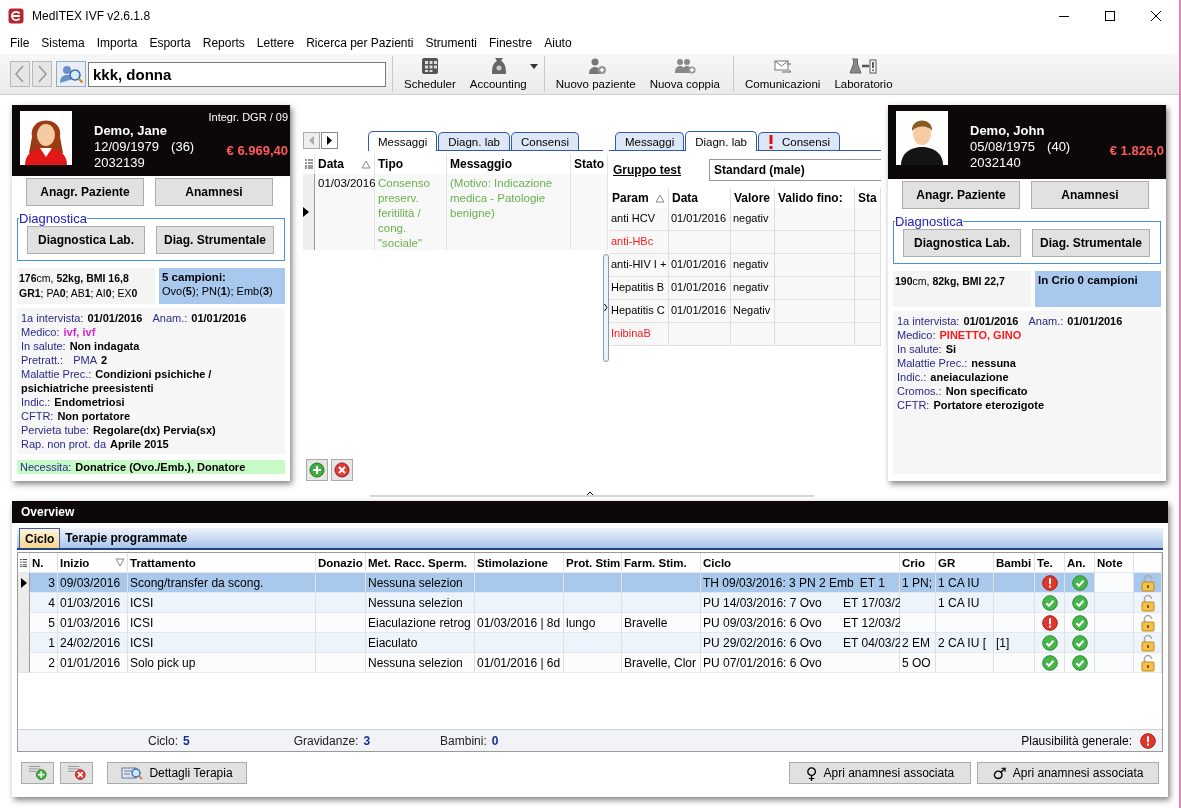 The image size is (1181, 808). Describe the element at coordinates (872, 622) in the screenshot. I see `transfer-date: ET 12/03/2` at that location.